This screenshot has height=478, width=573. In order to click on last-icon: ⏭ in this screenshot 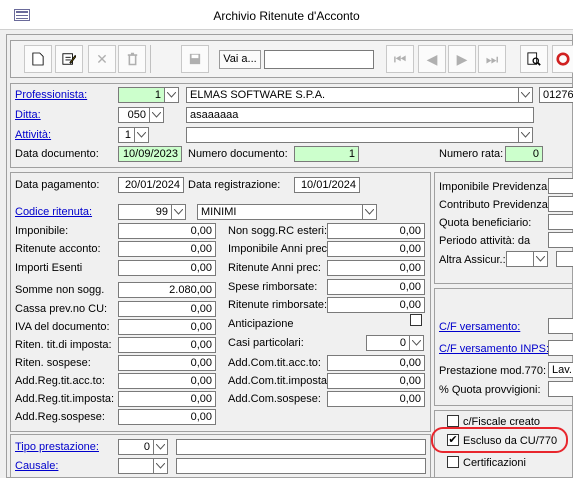, I will do `click(492, 58)`.